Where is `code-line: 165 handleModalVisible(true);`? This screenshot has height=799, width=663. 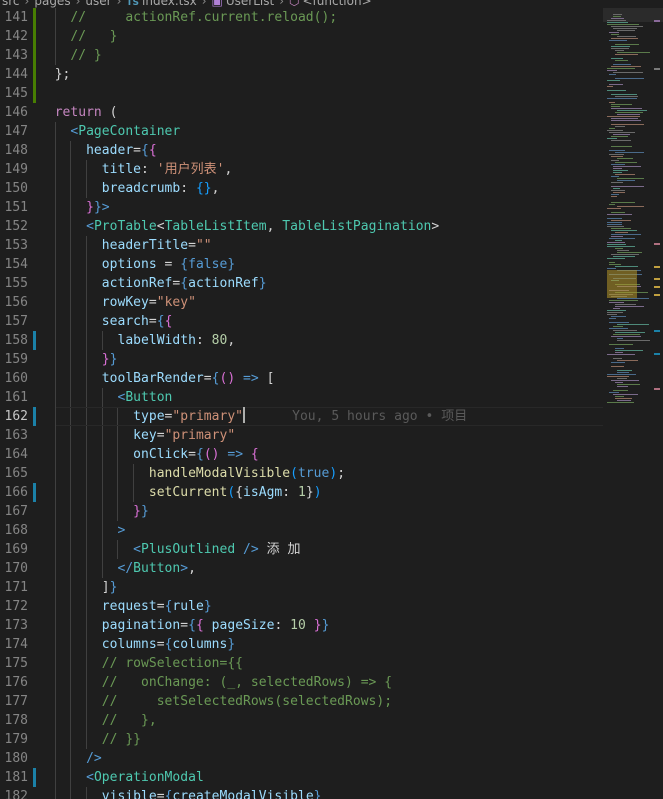 code-line: 165 handleModalVisible(true); is located at coordinates (301, 473).